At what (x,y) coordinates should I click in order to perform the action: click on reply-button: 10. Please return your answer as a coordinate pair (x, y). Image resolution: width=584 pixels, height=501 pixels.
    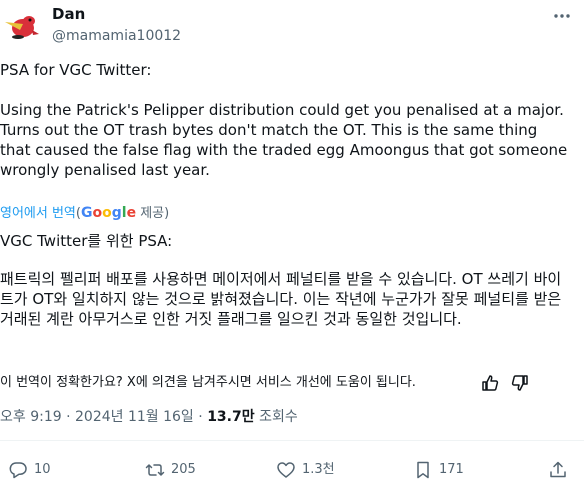
    Looking at the image, I should click on (29, 470).